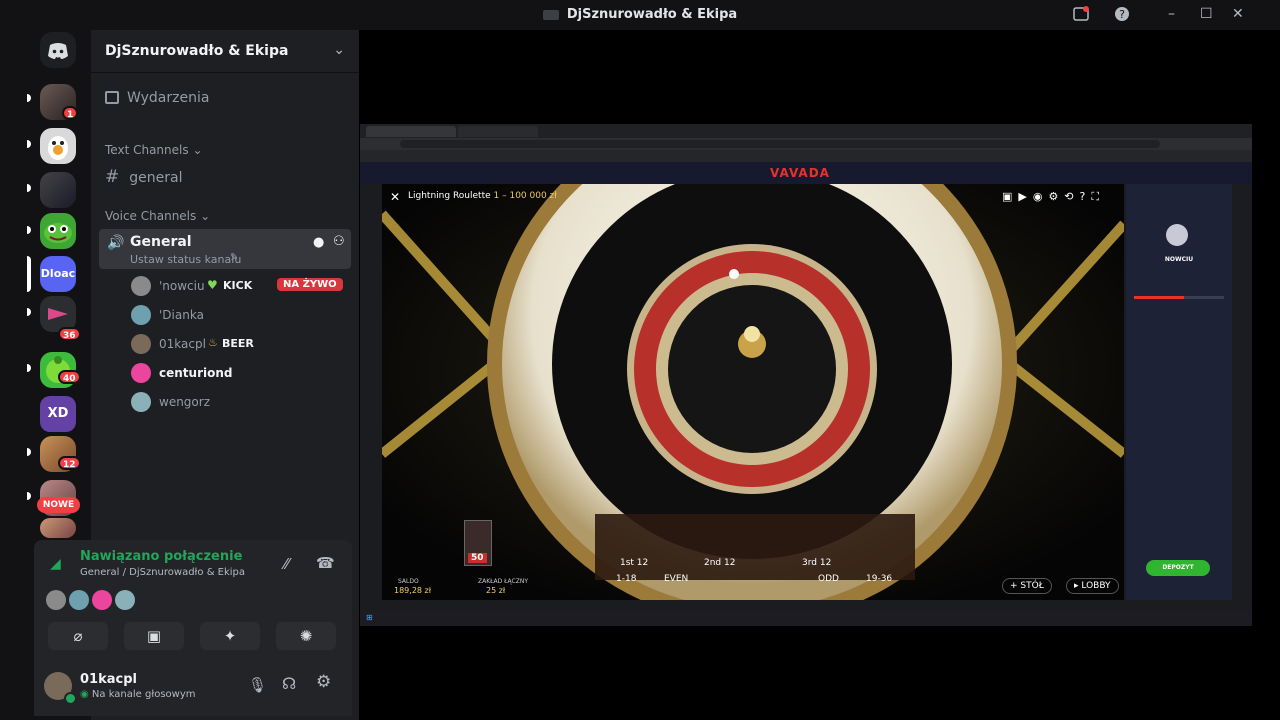 Image resolution: width=1280 pixels, height=720 pixels. What do you see at coordinates (197, 51) in the screenshot?
I see `server-name: DjSznurowadło & Ekipa` at bounding box center [197, 51].